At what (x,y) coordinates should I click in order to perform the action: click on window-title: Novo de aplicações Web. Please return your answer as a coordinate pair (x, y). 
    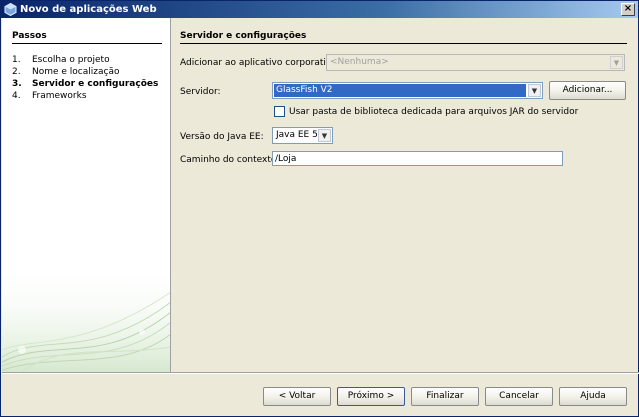
    Looking at the image, I should click on (88, 9).